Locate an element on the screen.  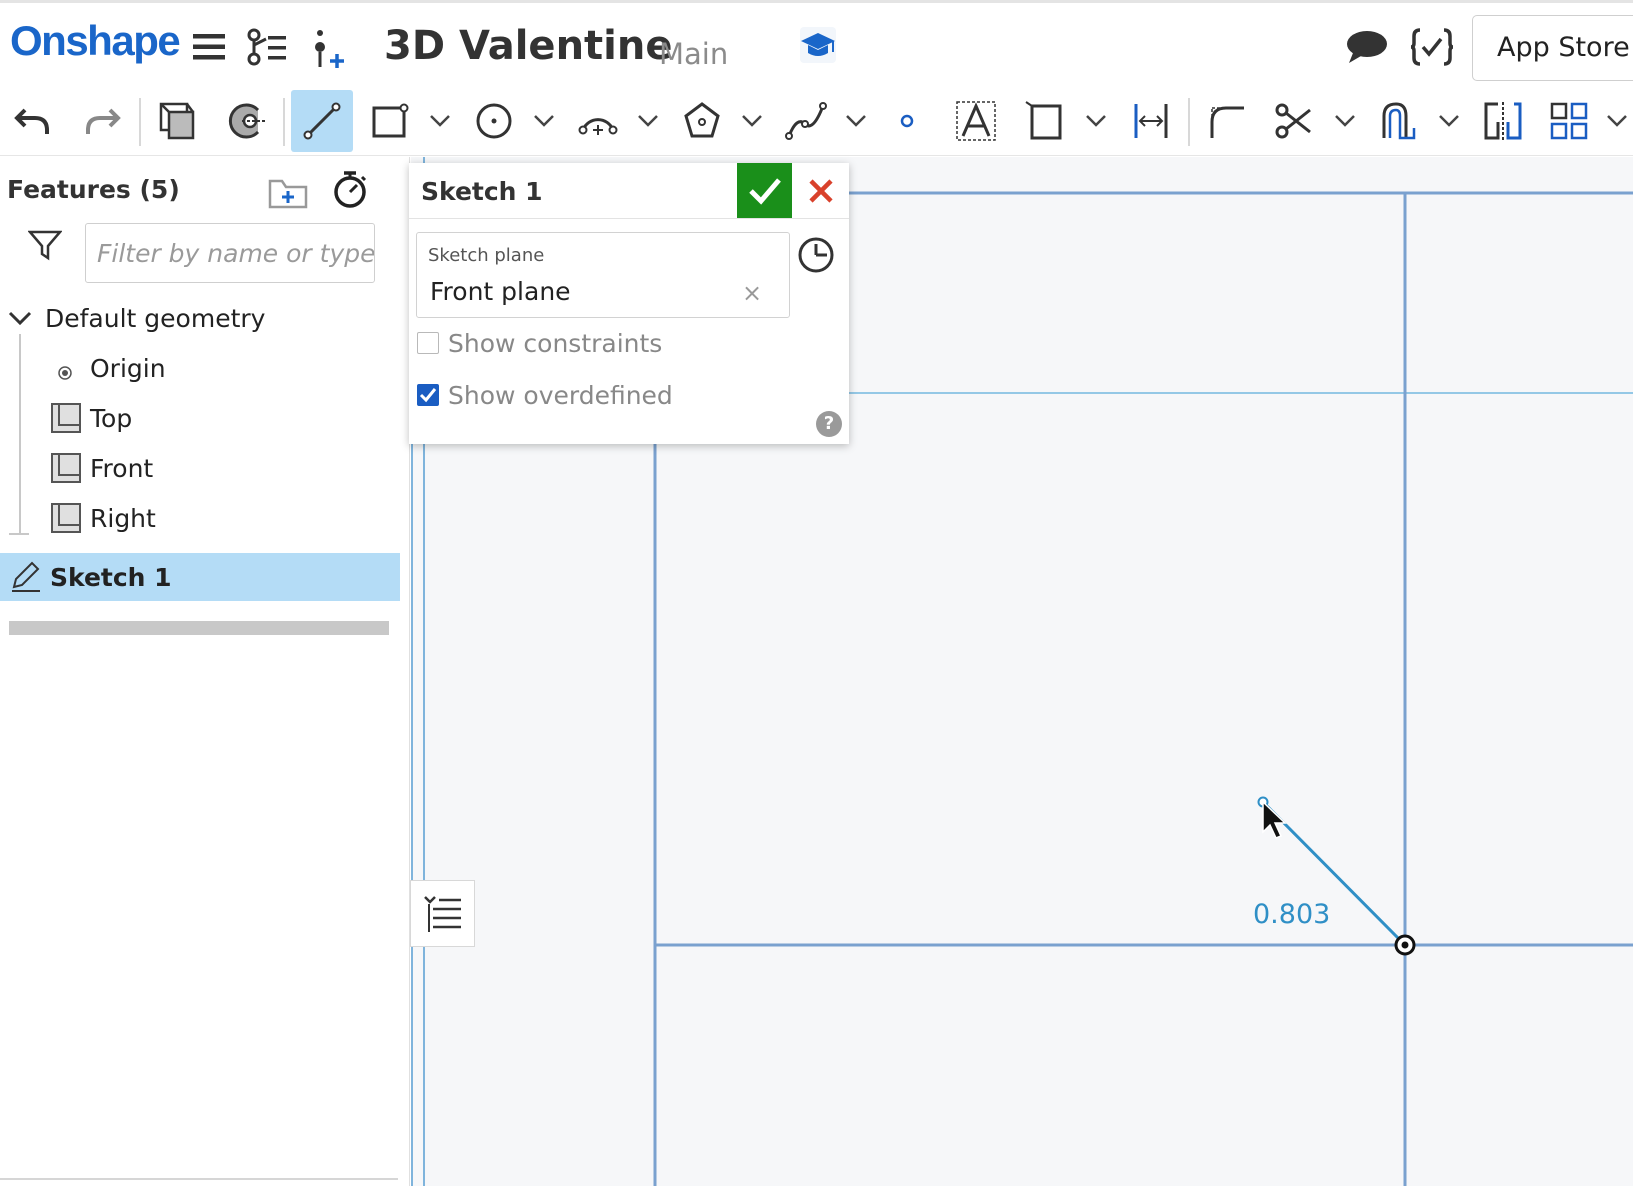
origin-icon is located at coordinates (65, 369).